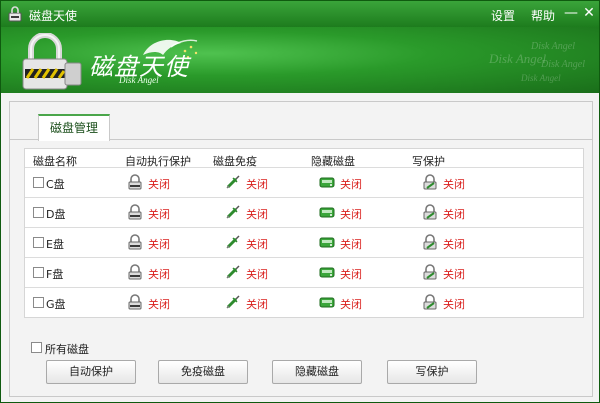  What do you see at coordinates (203, 372) in the screenshot?
I see `immunize-disk-button: 免疫磁盘` at bounding box center [203, 372].